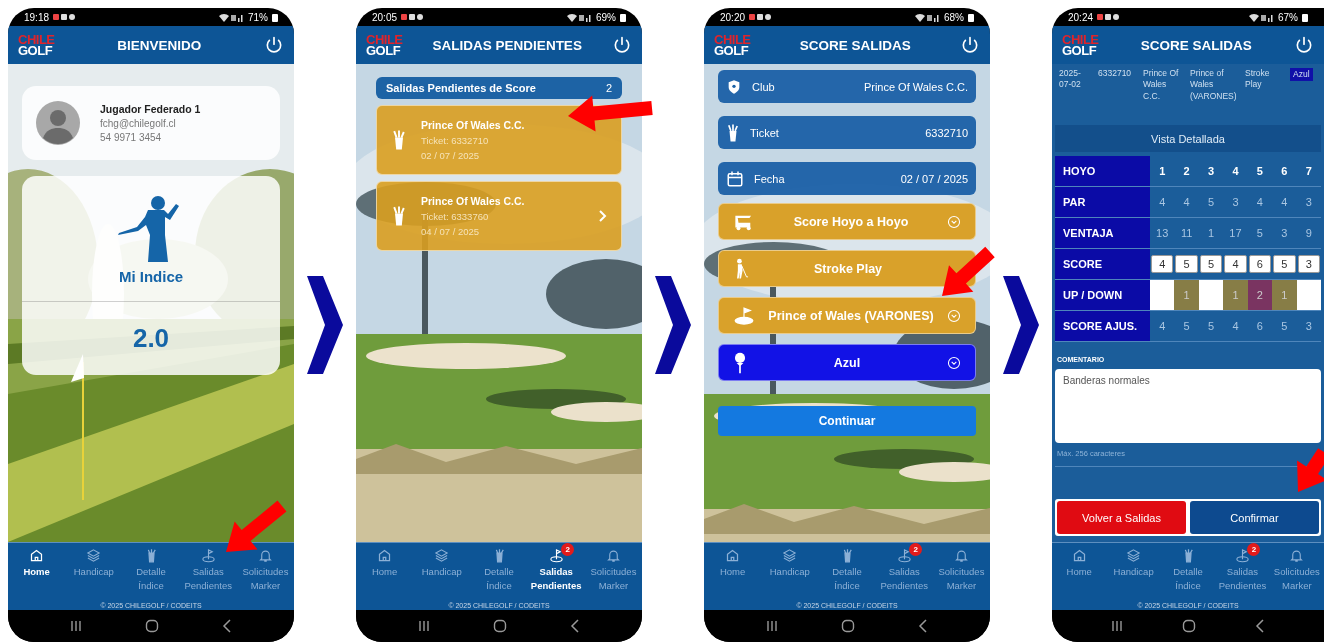  Describe the element at coordinates (325, 325) in the screenshot. I see `next-arrow-icon` at that location.